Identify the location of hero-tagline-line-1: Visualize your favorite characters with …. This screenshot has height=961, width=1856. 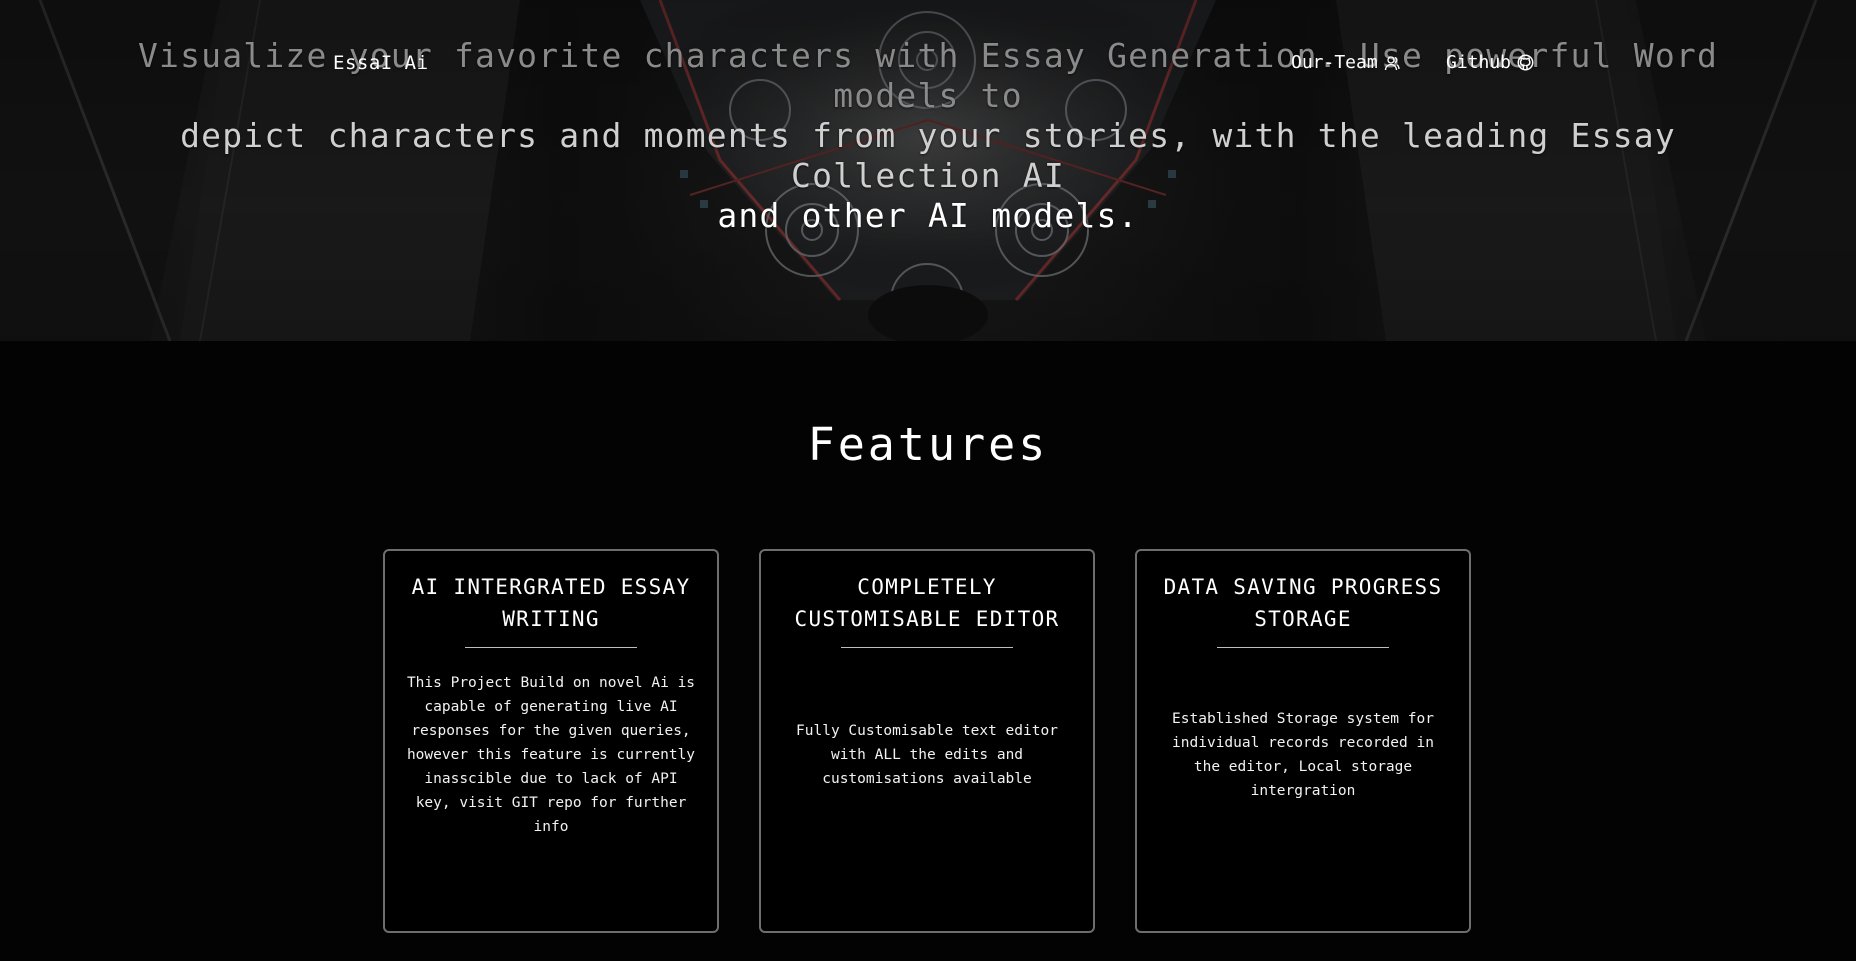
(928, 75).